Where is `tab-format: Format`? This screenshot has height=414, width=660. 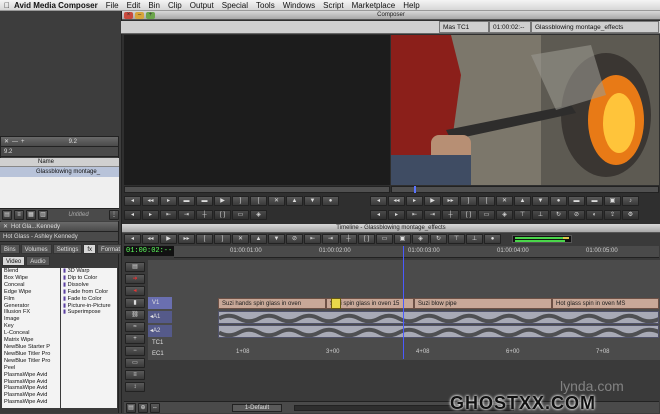
tab-format: Format is located at coordinates (111, 249).